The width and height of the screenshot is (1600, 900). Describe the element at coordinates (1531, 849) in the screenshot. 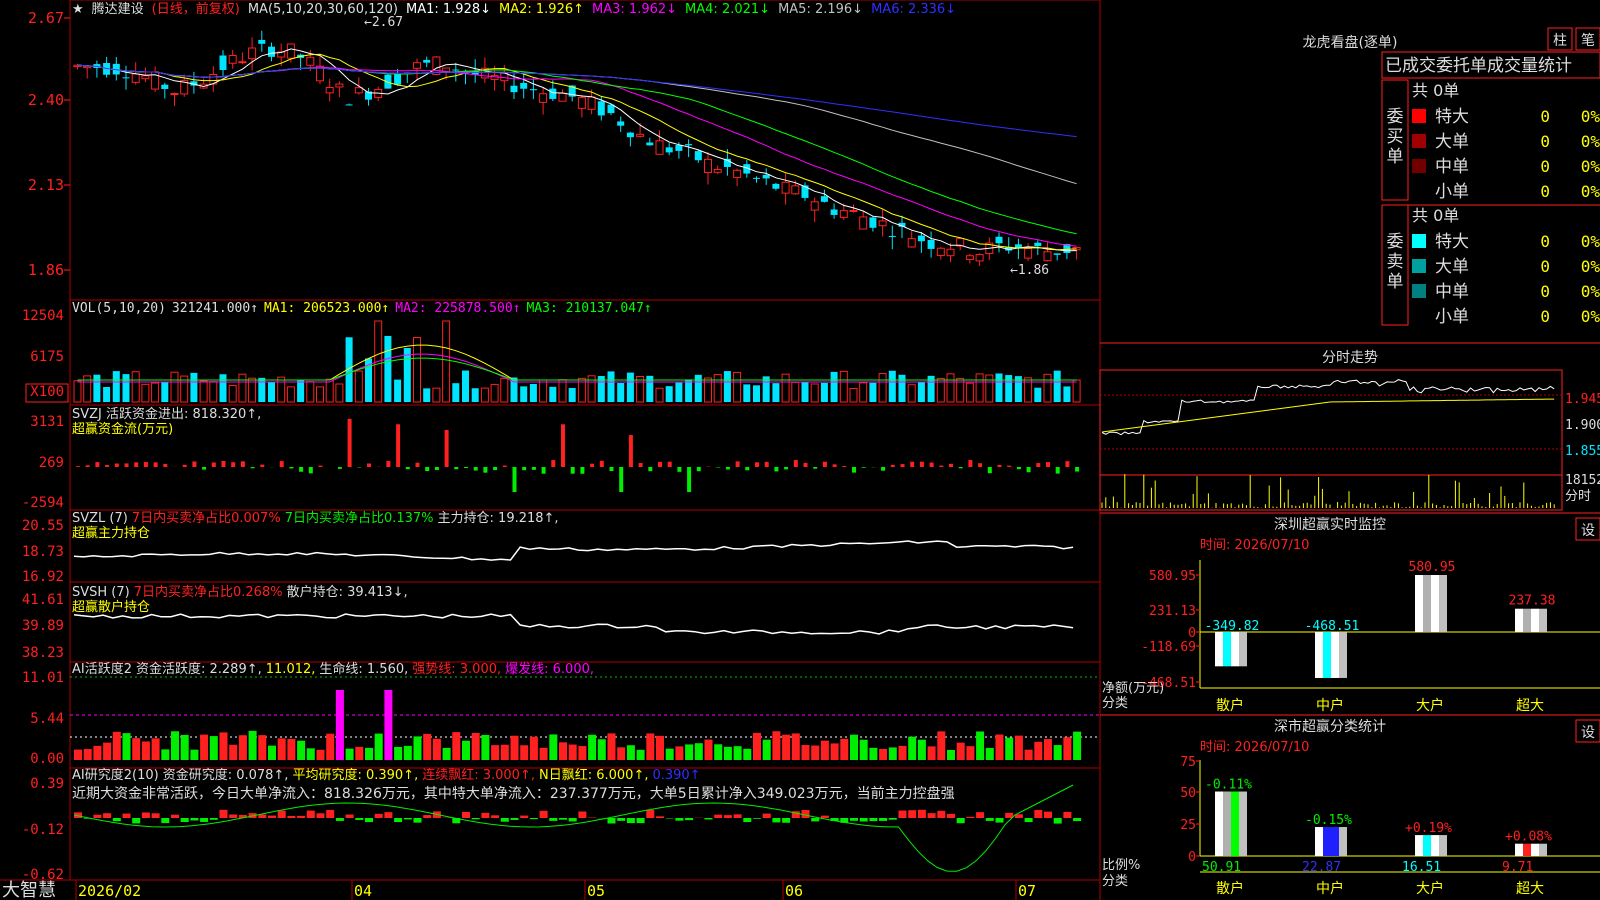

I see `stat-bar` at that location.